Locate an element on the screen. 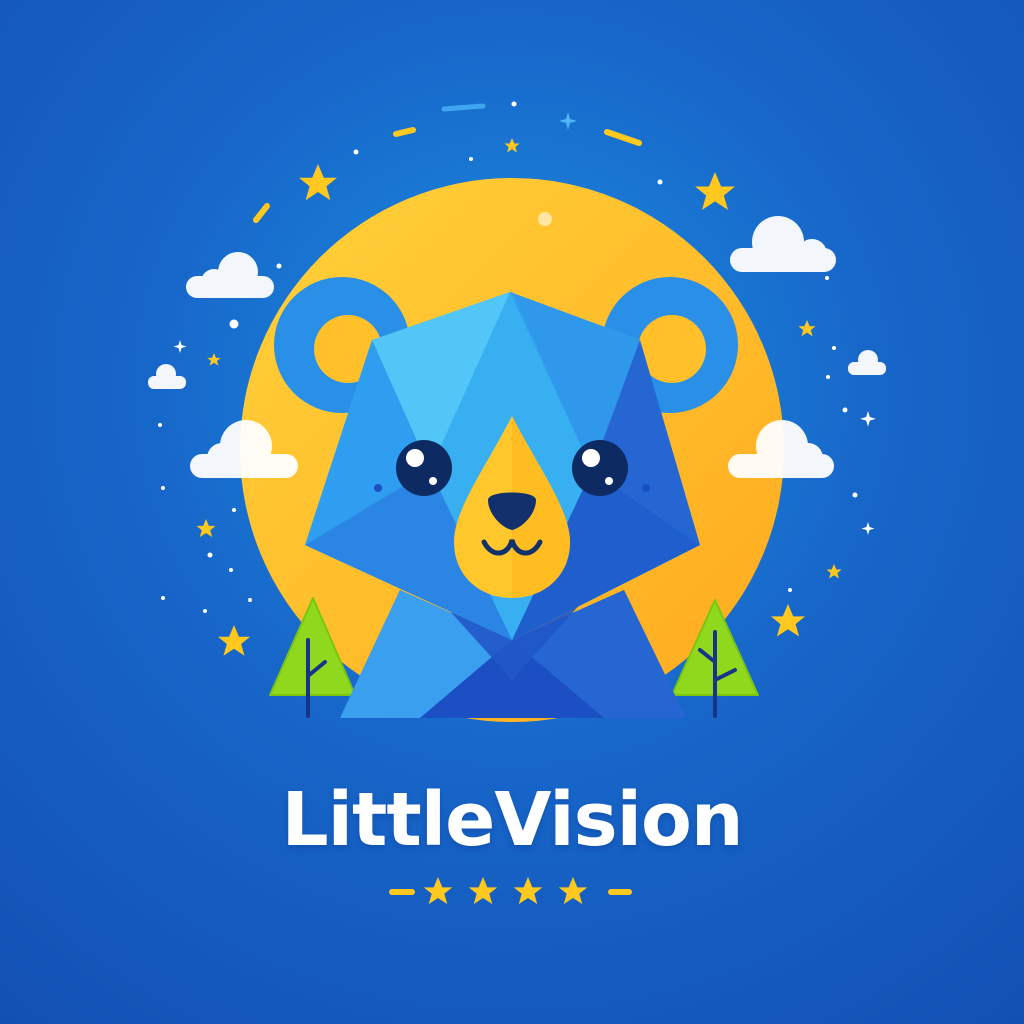 This screenshot has height=1024, width=1024. right-eye is located at coordinates (600, 468).